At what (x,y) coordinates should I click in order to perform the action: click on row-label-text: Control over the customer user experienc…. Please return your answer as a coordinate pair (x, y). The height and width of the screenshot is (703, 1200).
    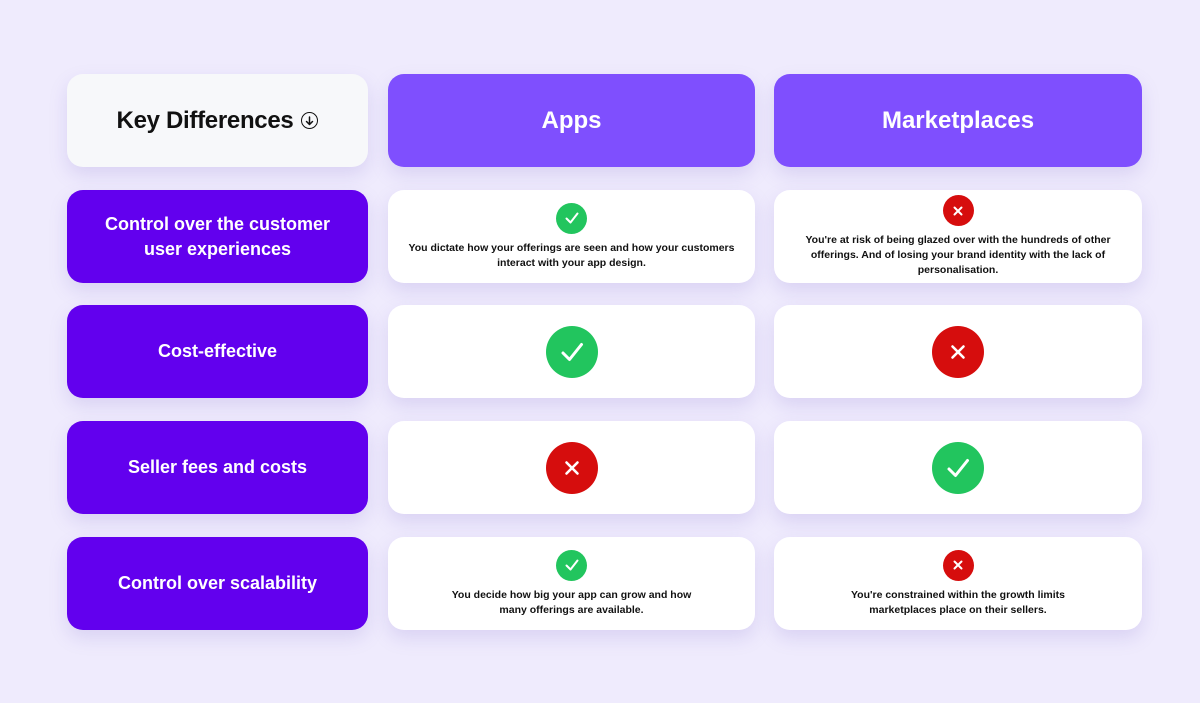
    Looking at the image, I should click on (217, 236).